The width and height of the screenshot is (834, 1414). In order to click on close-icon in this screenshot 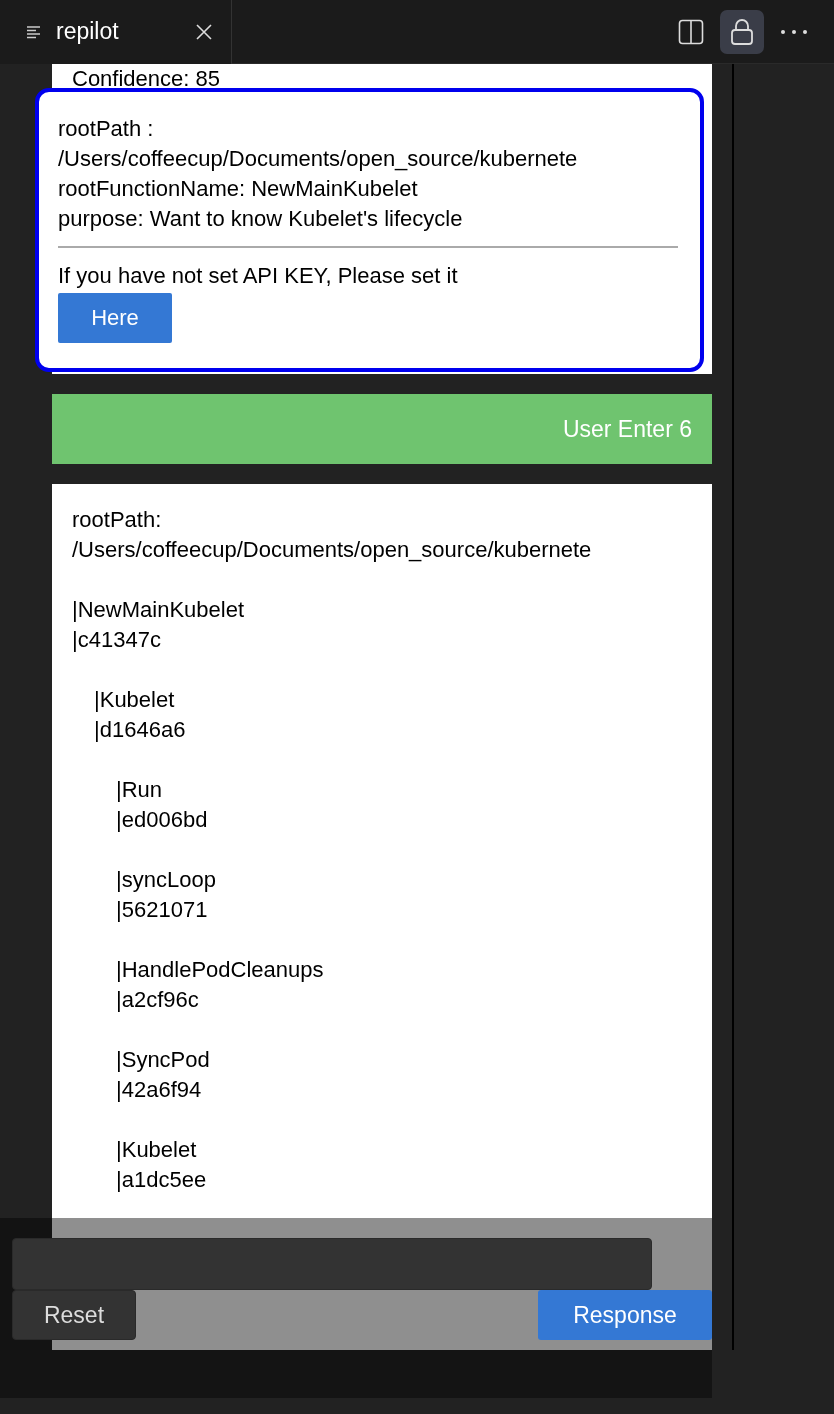, I will do `click(204, 31)`.